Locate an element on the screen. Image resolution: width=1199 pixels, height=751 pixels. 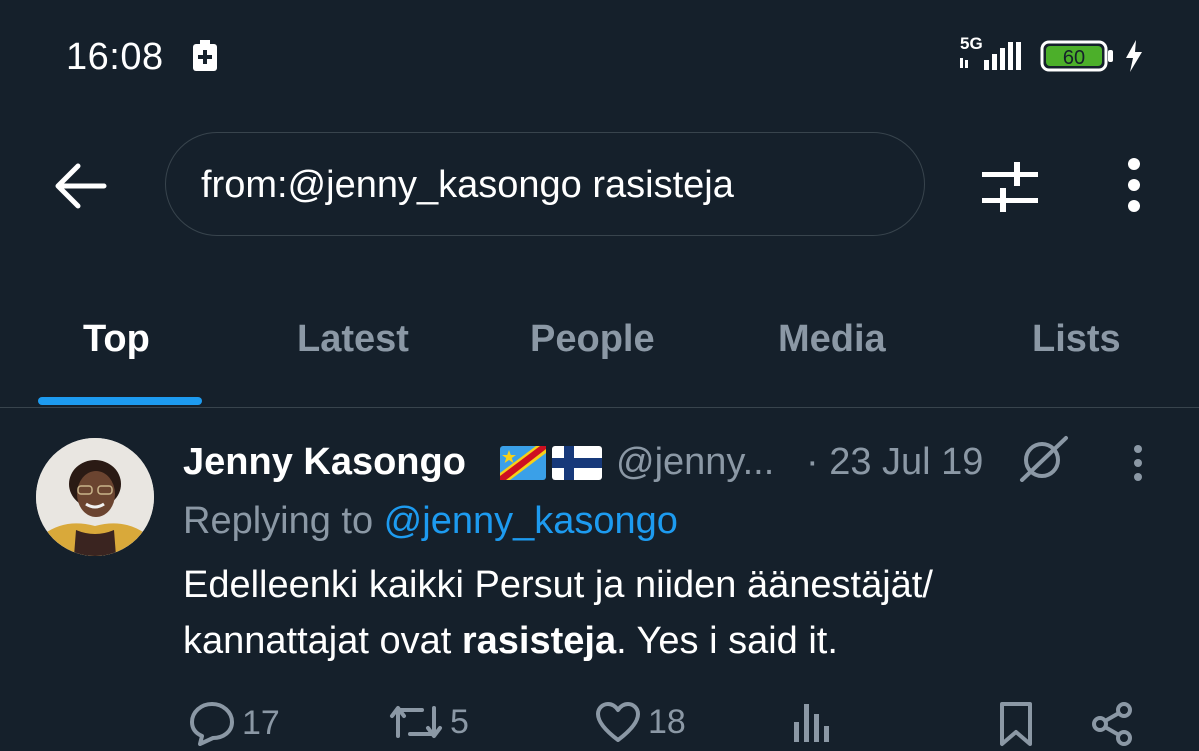
tweet-text-part: . Yes i said it. is located at coordinates (727, 641).